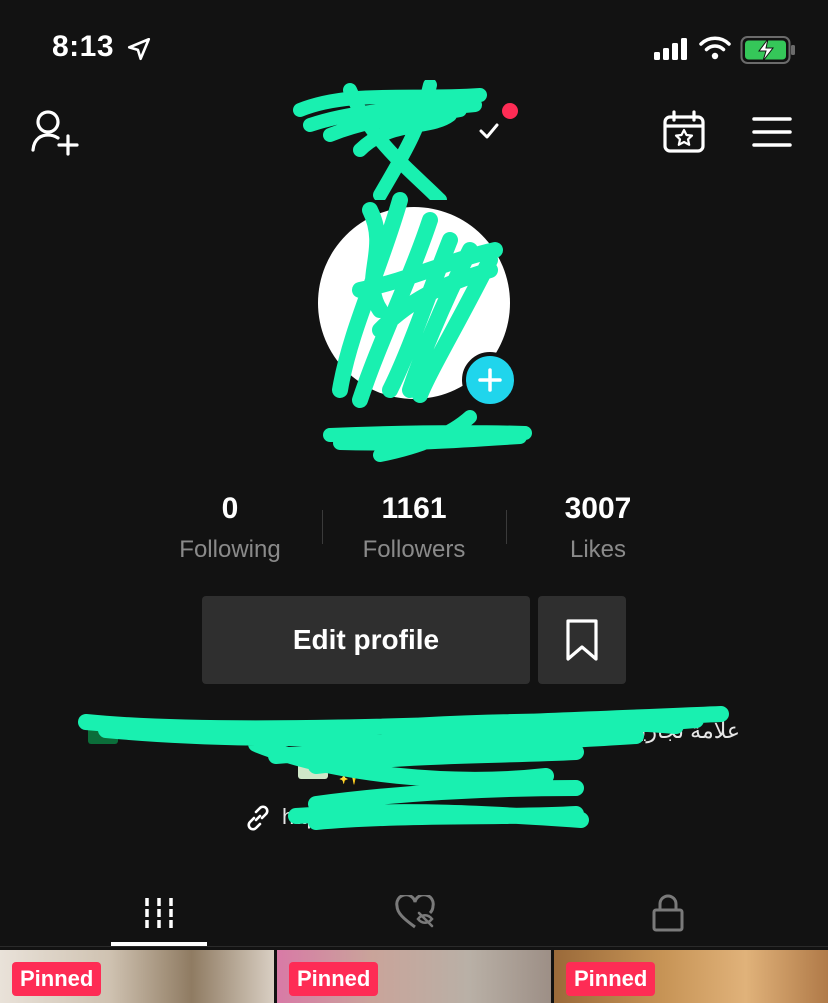 This screenshot has height=1003, width=828. Describe the element at coordinates (230, 508) in the screenshot. I see `stat-following-value: 0` at that location.